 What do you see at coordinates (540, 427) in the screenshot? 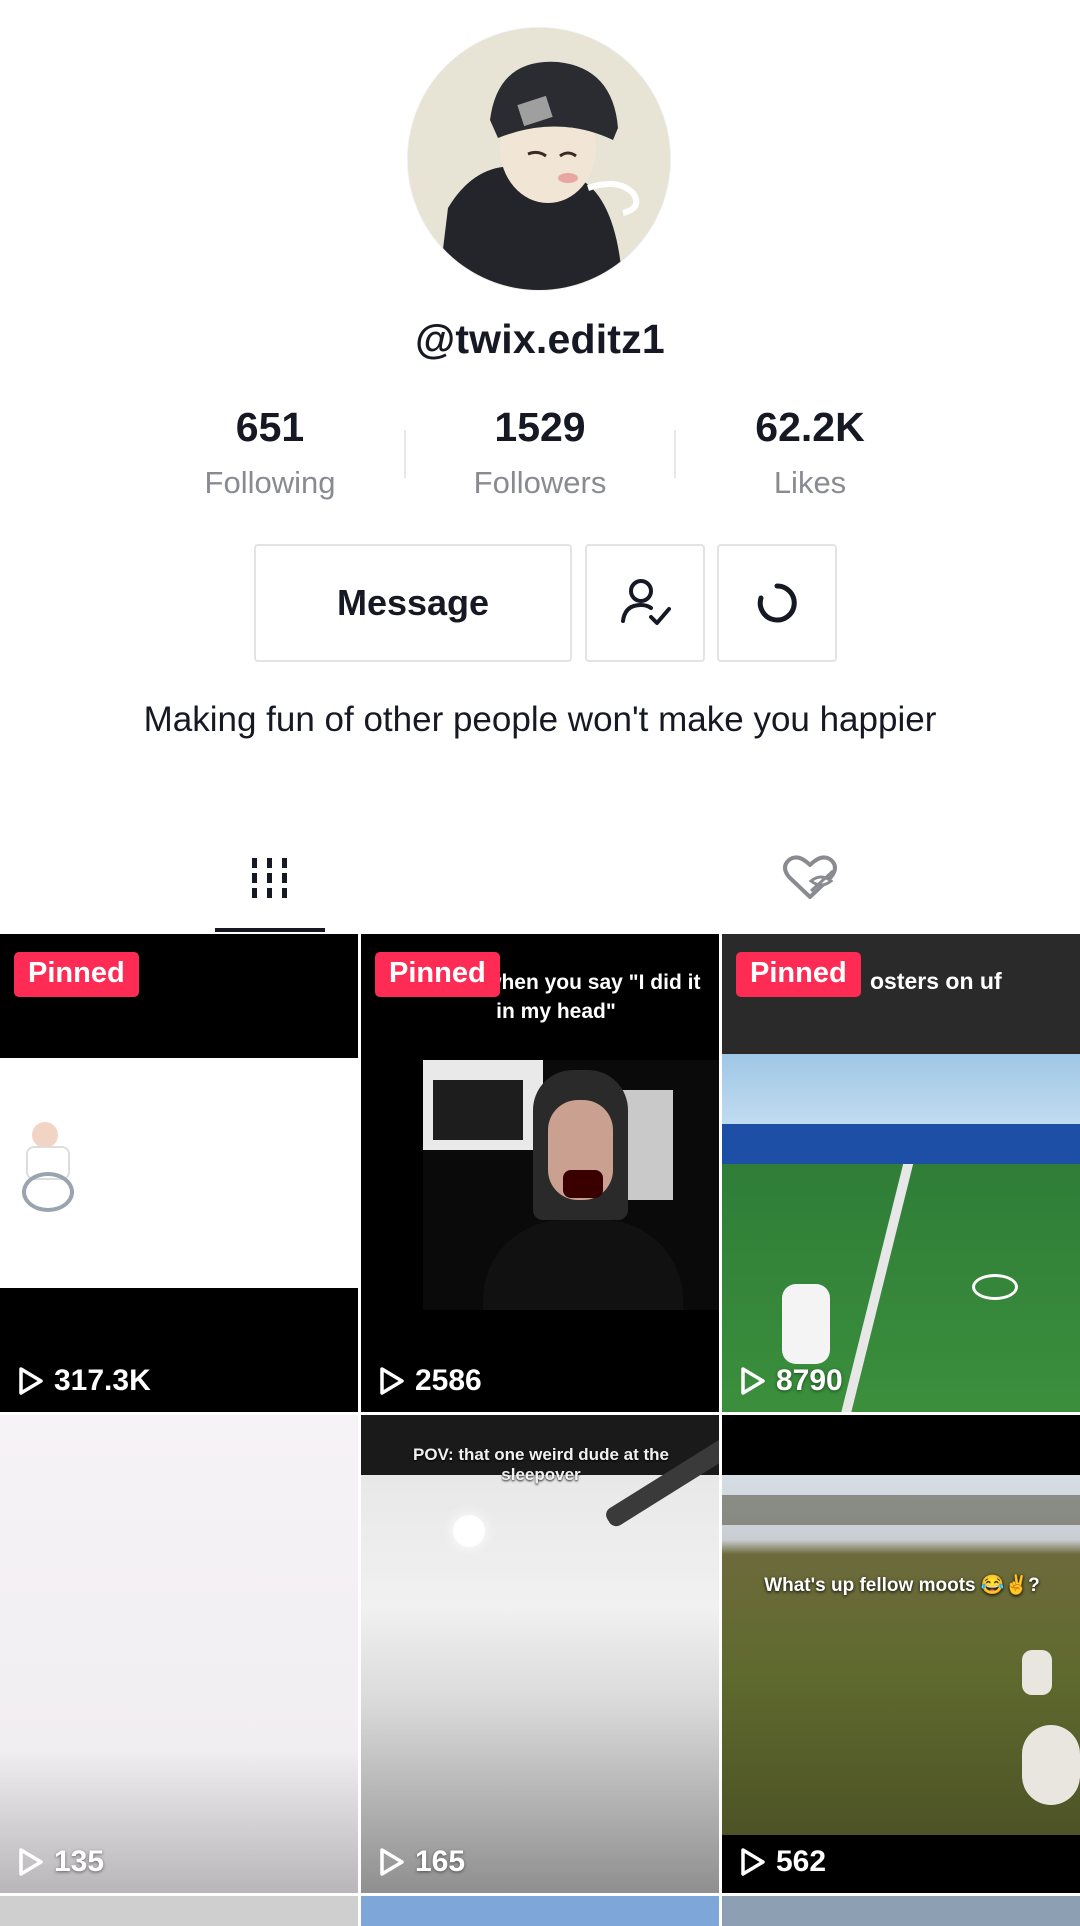
I see `stat-value: 1529` at bounding box center [540, 427].